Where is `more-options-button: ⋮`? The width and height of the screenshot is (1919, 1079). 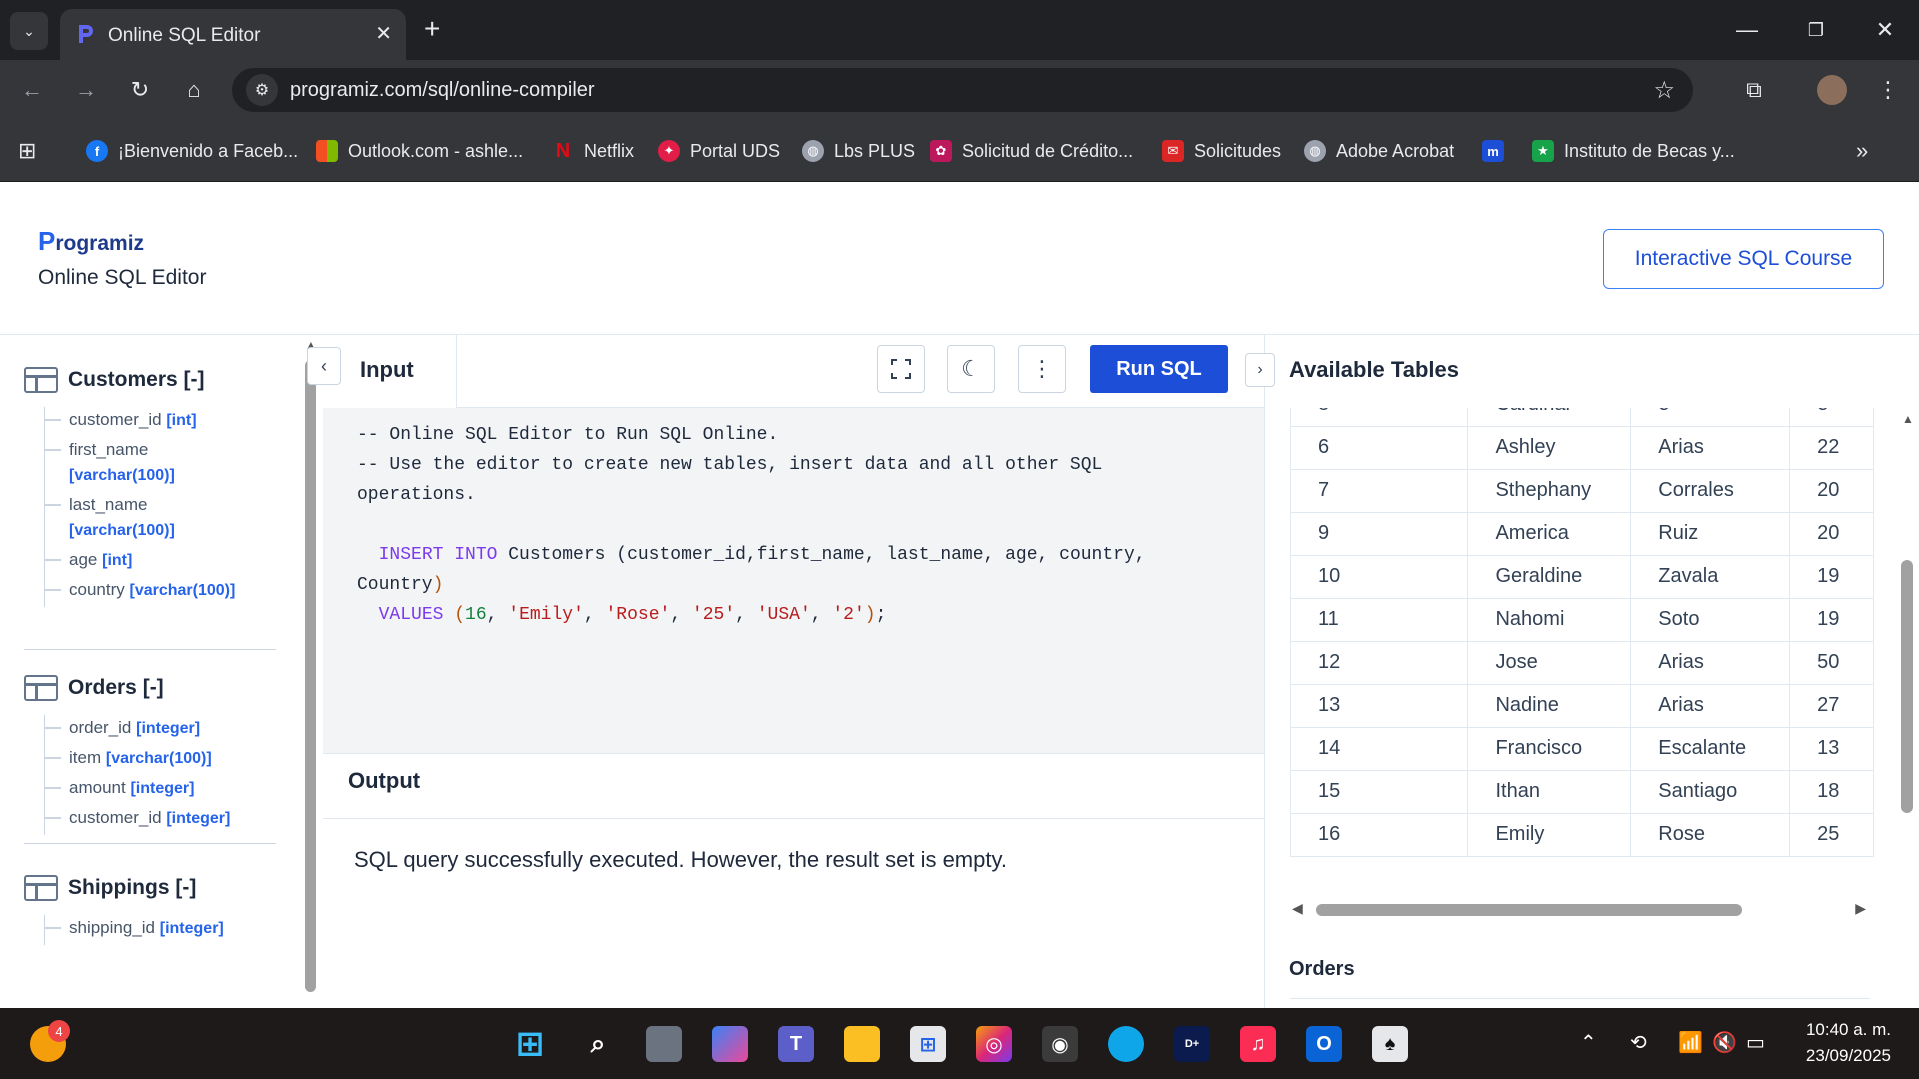 more-options-button: ⋮ is located at coordinates (1042, 369).